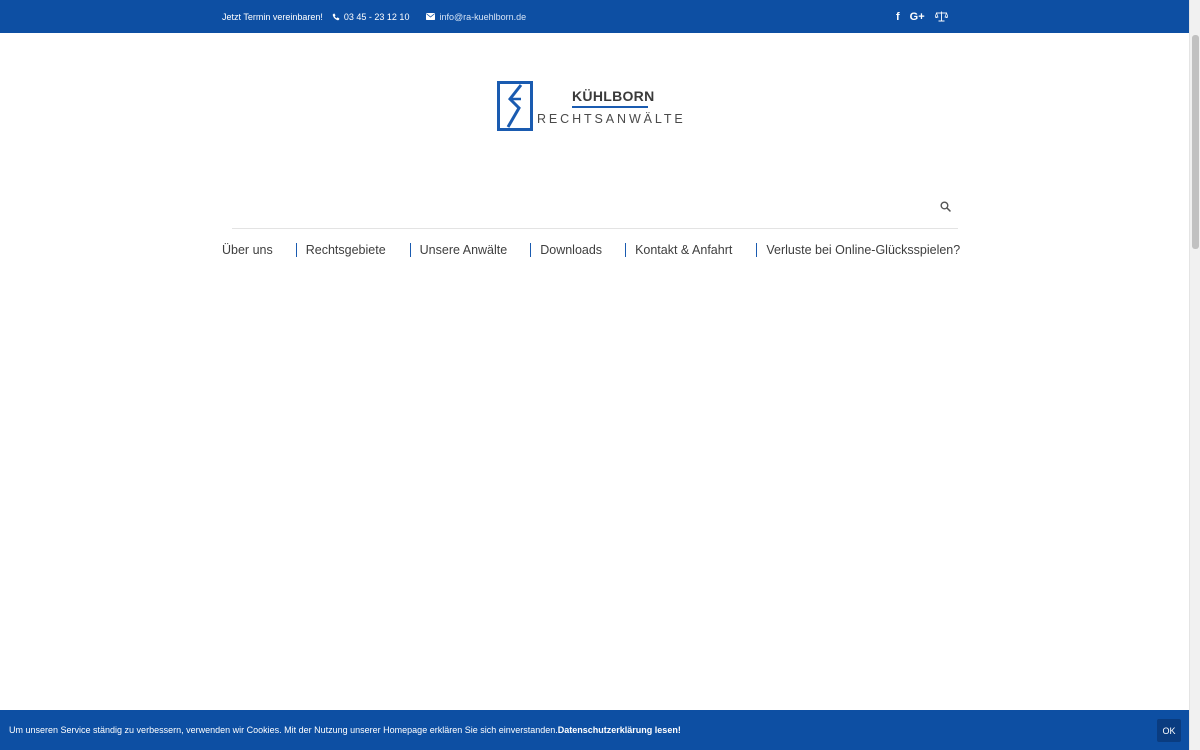 The height and width of the screenshot is (750, 1200). I want to click on social-links: f G+, so click(922, 16).